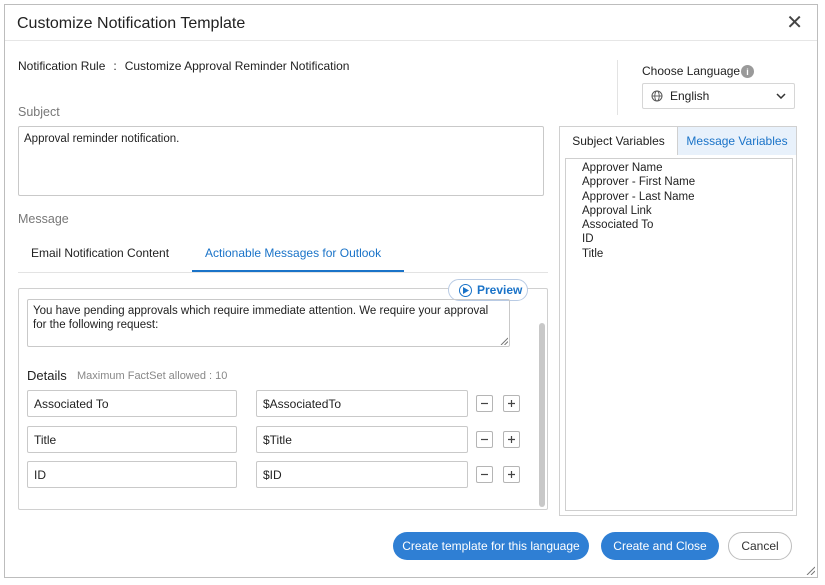 This screenshot has height=585, width=825. What do you see at coordinates (657, 96) in the screenshot?
I see `globe-icon` at bounding box center [657, 96].